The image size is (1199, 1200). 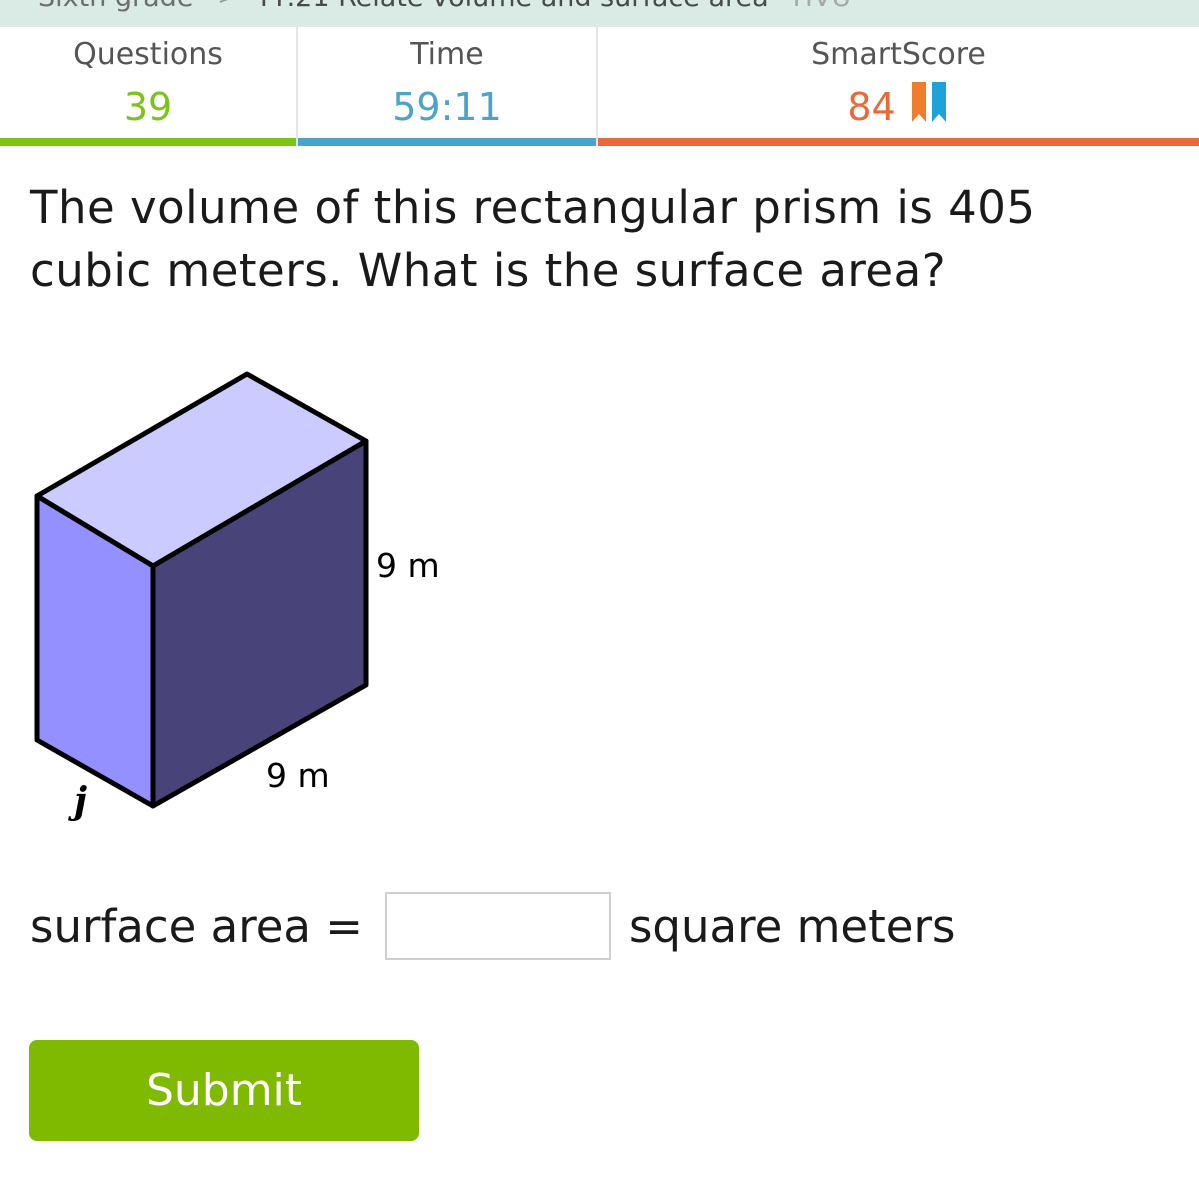 I want to click on bookmark-icon, so click(x=930, y=106).